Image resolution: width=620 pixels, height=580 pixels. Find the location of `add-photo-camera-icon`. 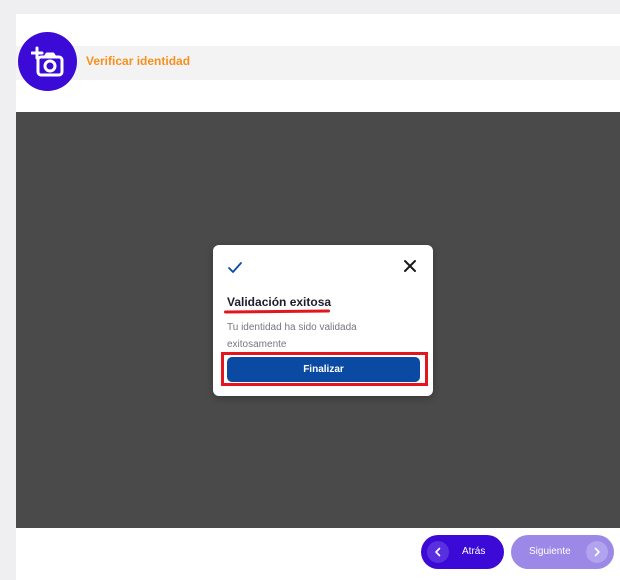

add-photo-camera-icon is located at coordinates (47, 61).